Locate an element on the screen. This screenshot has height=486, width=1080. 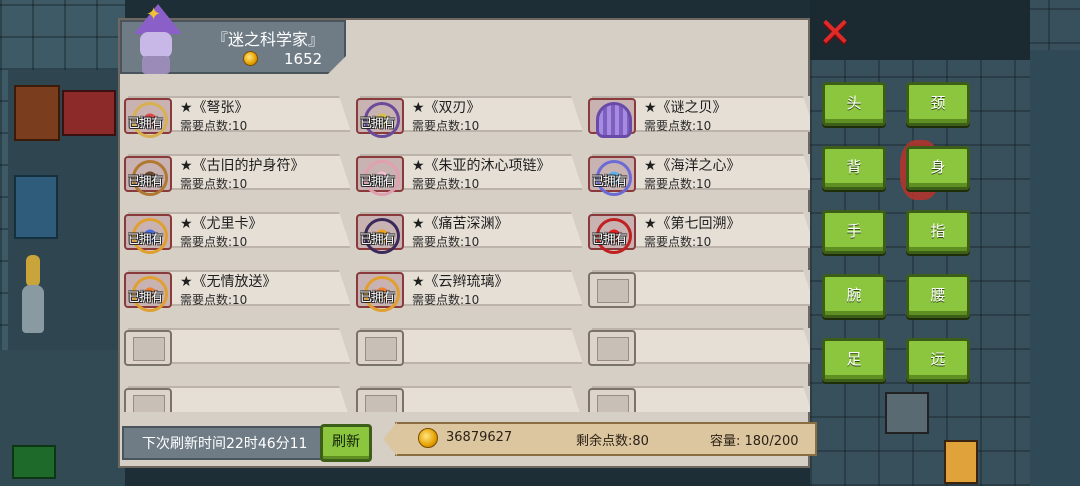
item-name: ★《朱亚的沐心项链》 is located at coordinates (481, 166).